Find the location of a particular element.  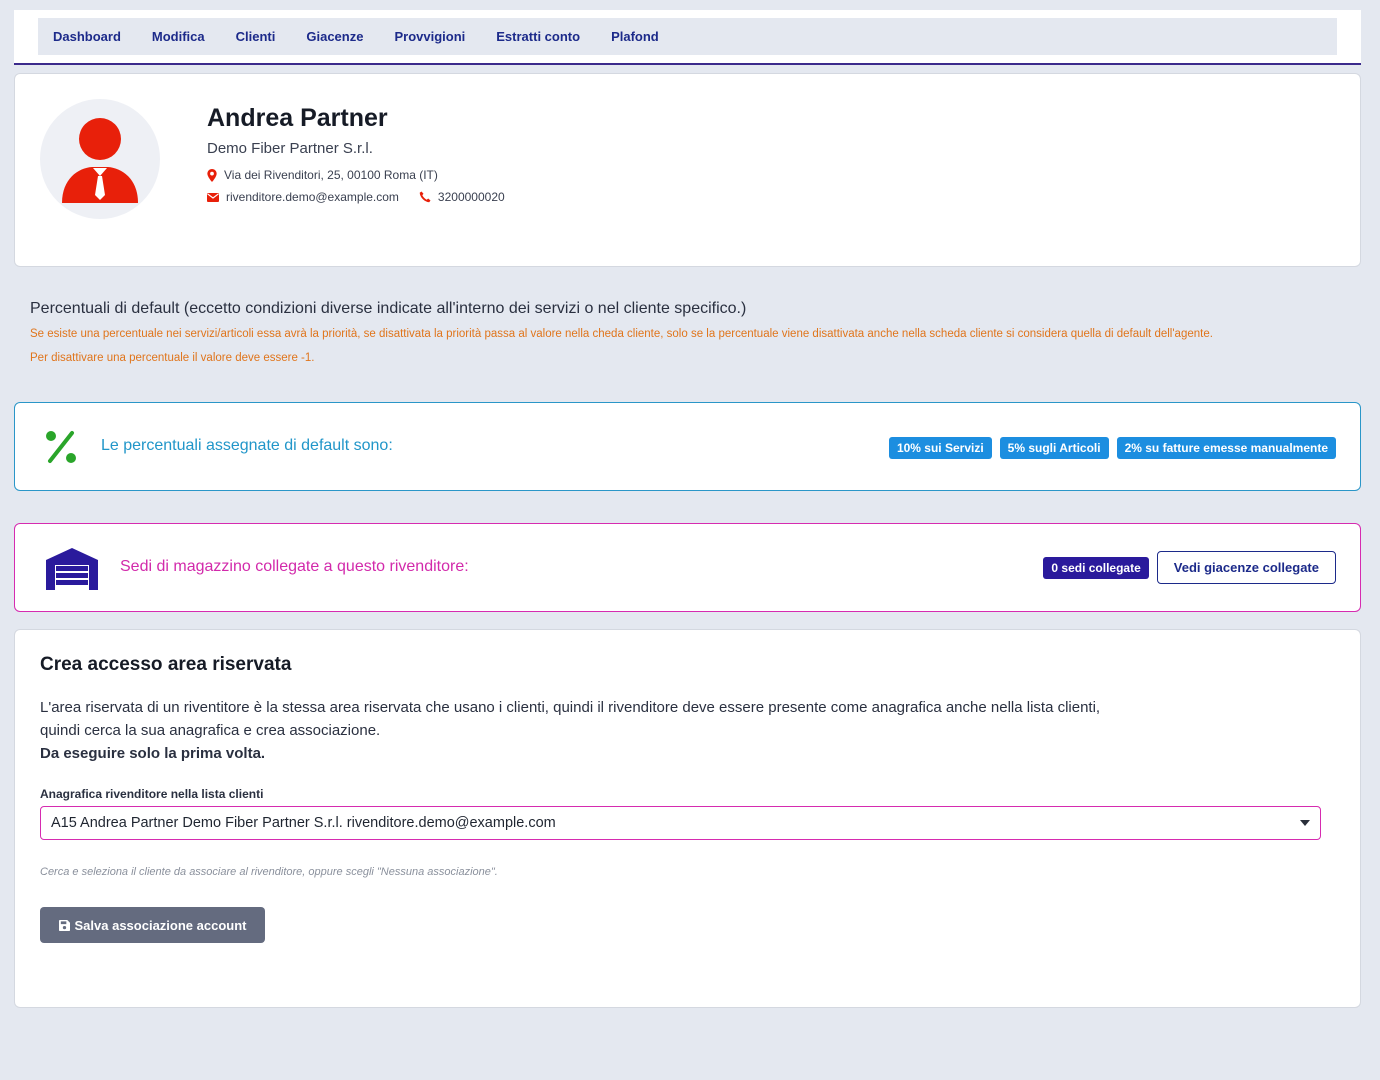

warehouse-actions: 0 sedi collegate Vedi giacenze collegate is located at coordinates (1189, 567).